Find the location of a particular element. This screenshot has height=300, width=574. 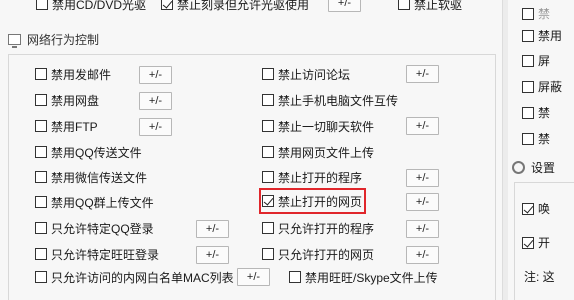

disable-ftp-checkbox is located at coordinates (41, 126).